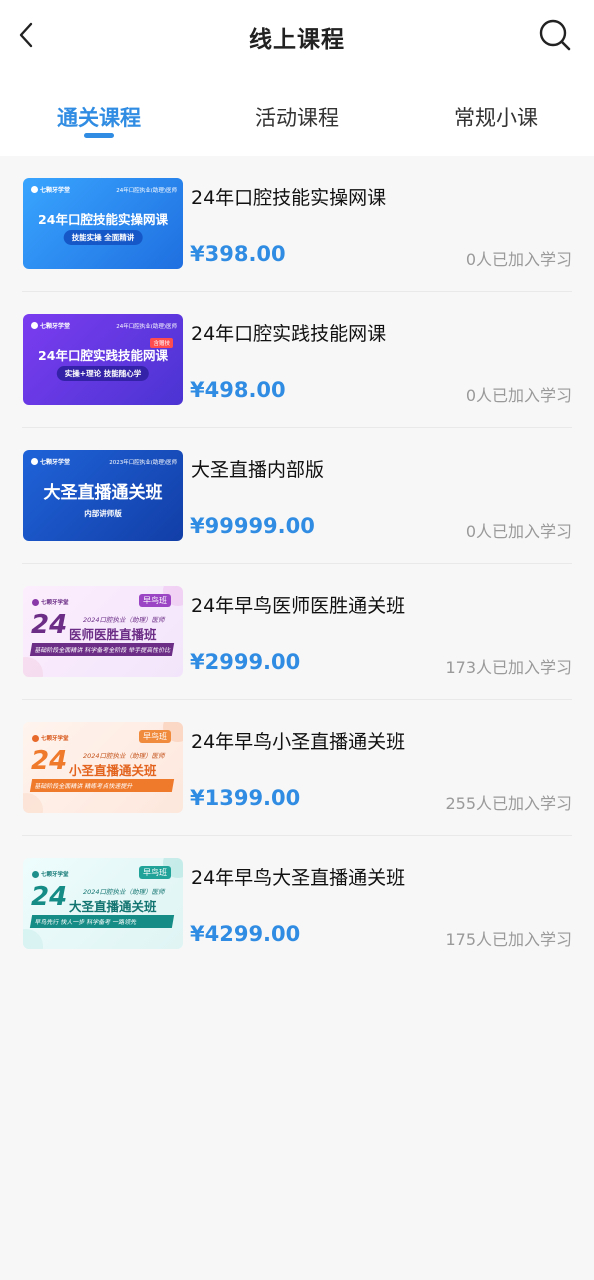  What do you see at coordinates (103, 513) in the screenshot?
I see `thumb-subtitle: 内部讲师版` at bounding box center [103, 513].